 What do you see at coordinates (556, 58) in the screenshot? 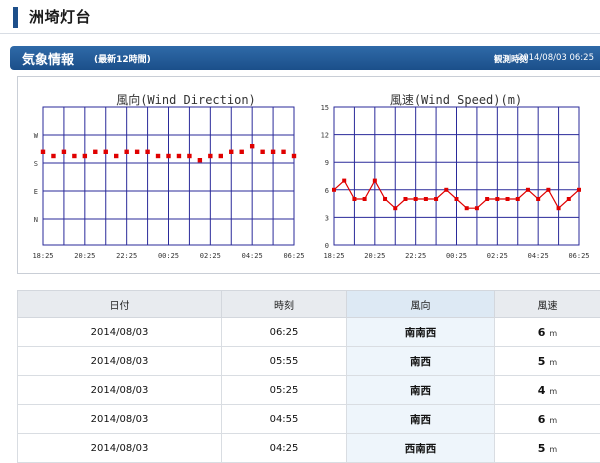
I see `observation-time-value: 2014/08/03 06:25` at bounding box center [556, 58].